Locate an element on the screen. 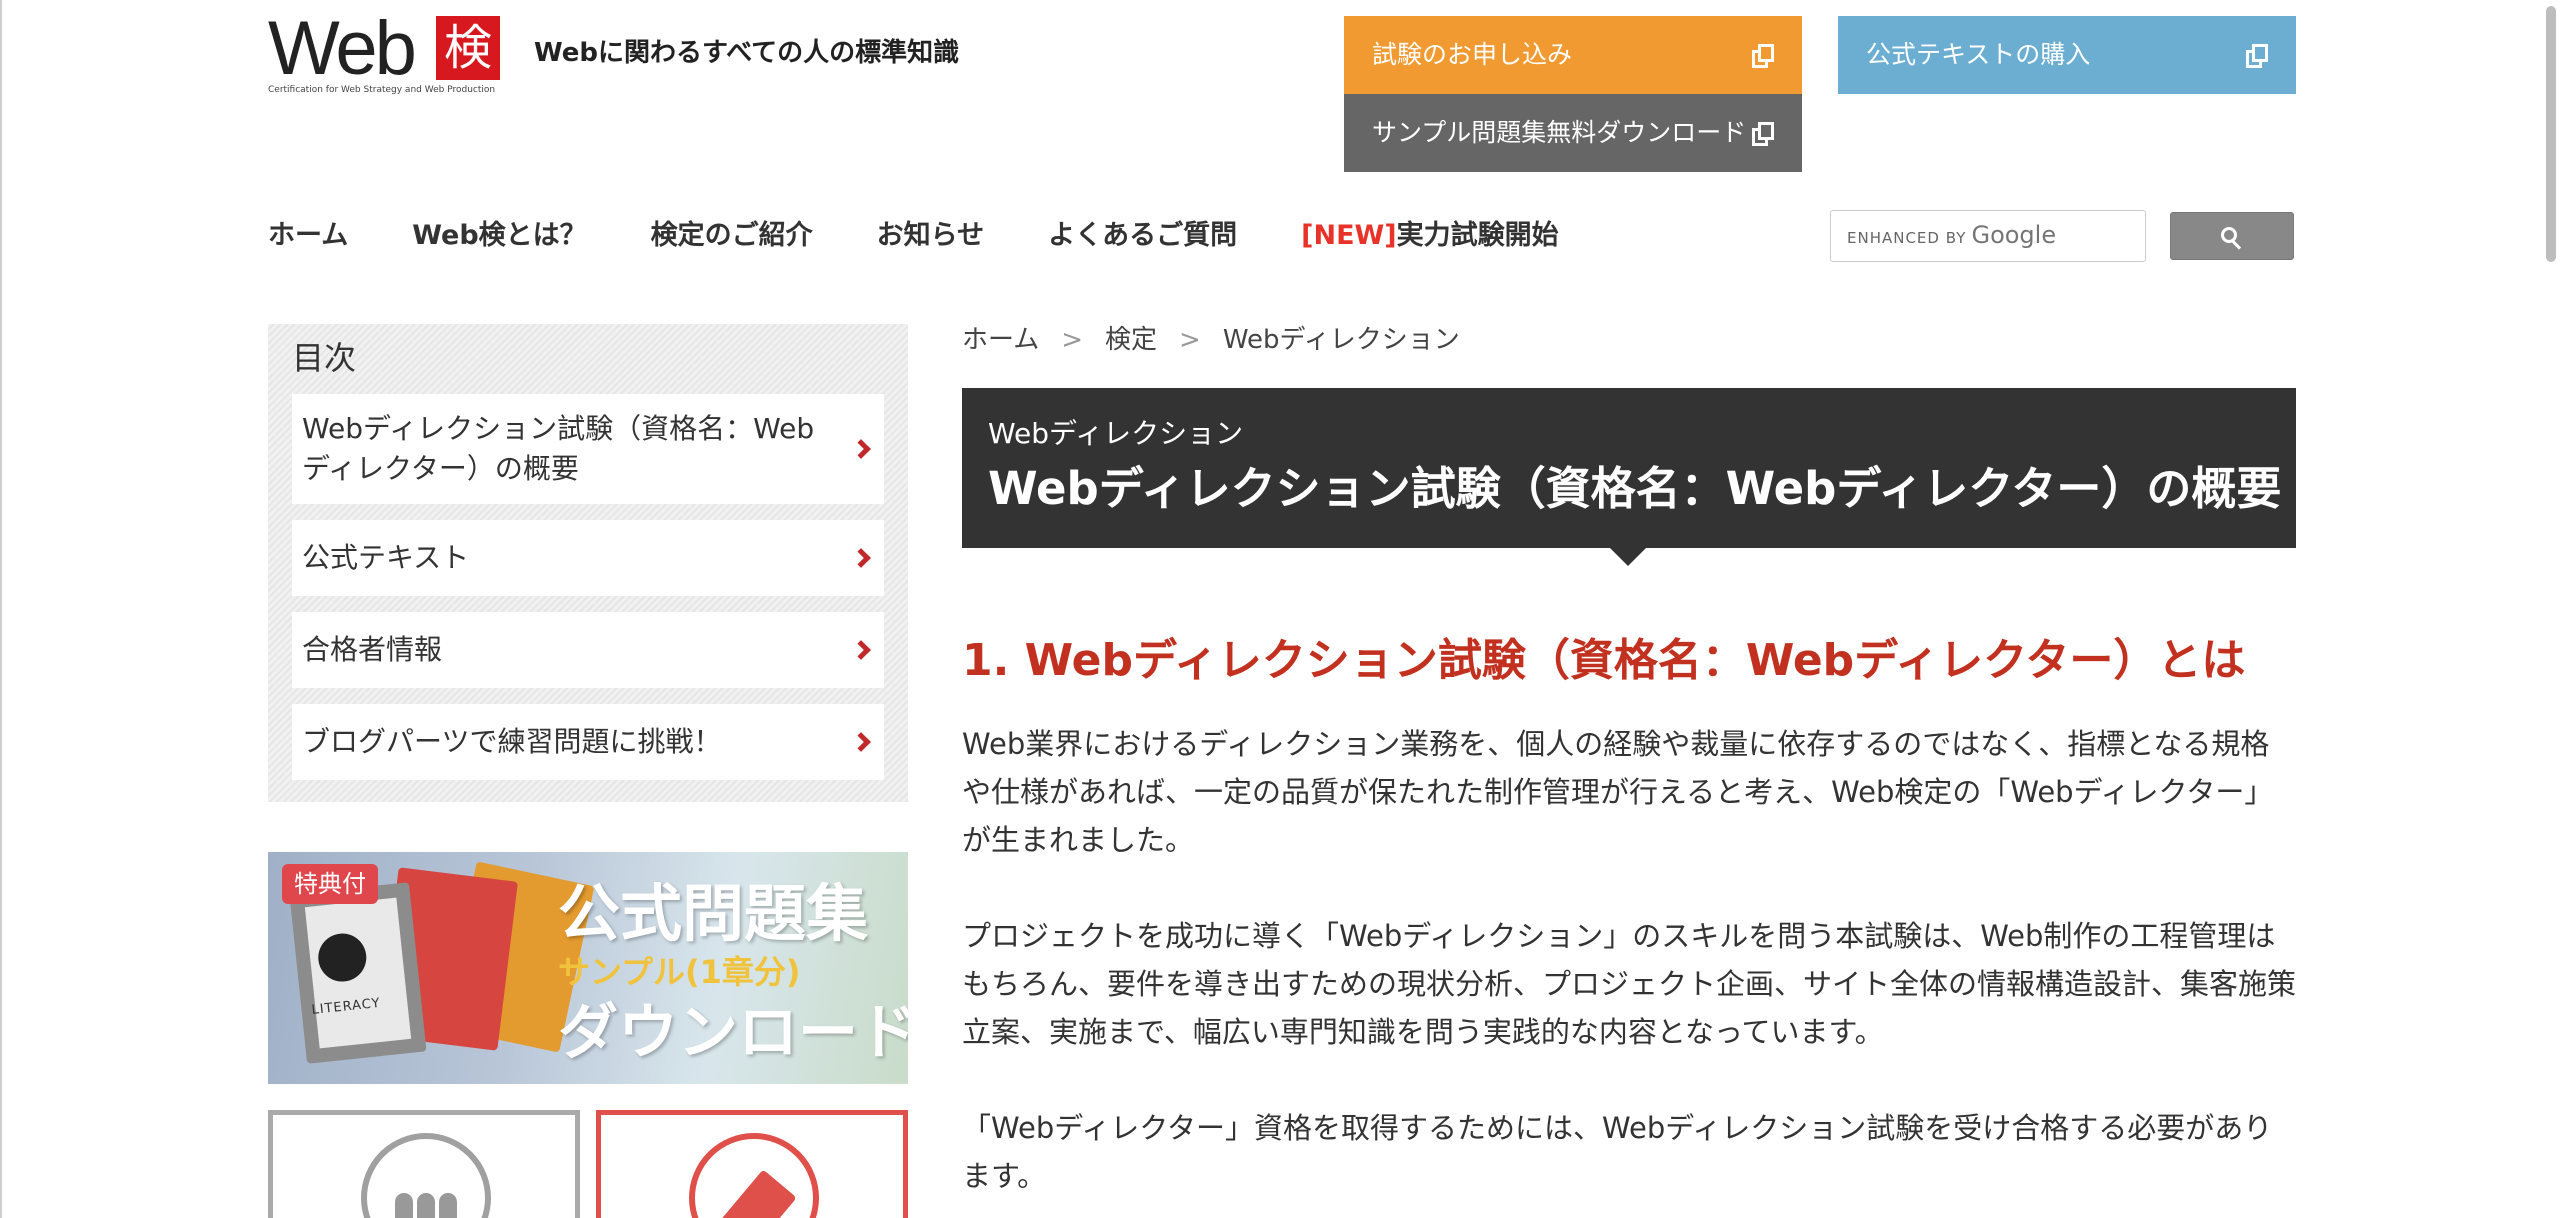  purchase-text-label: 公式テキストの購入 is located at coordinates (1978, 54).